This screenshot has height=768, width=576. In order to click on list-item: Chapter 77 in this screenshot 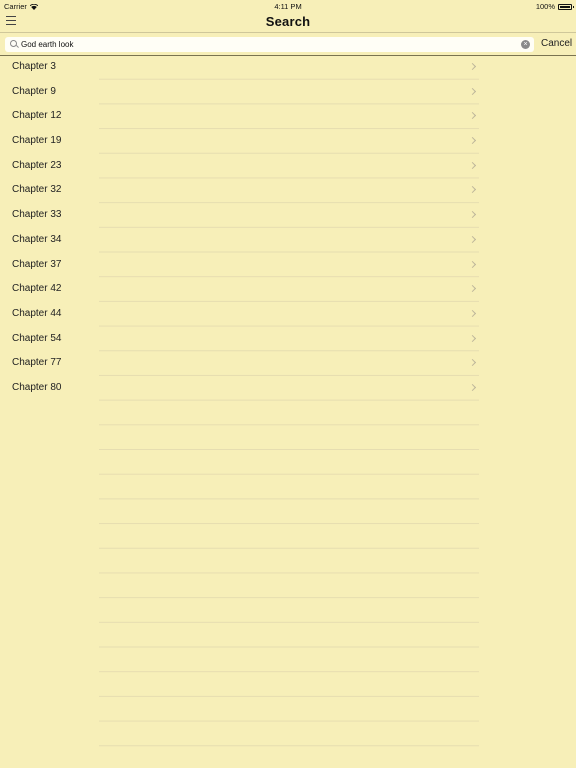, I will do `click(288, 364)`.